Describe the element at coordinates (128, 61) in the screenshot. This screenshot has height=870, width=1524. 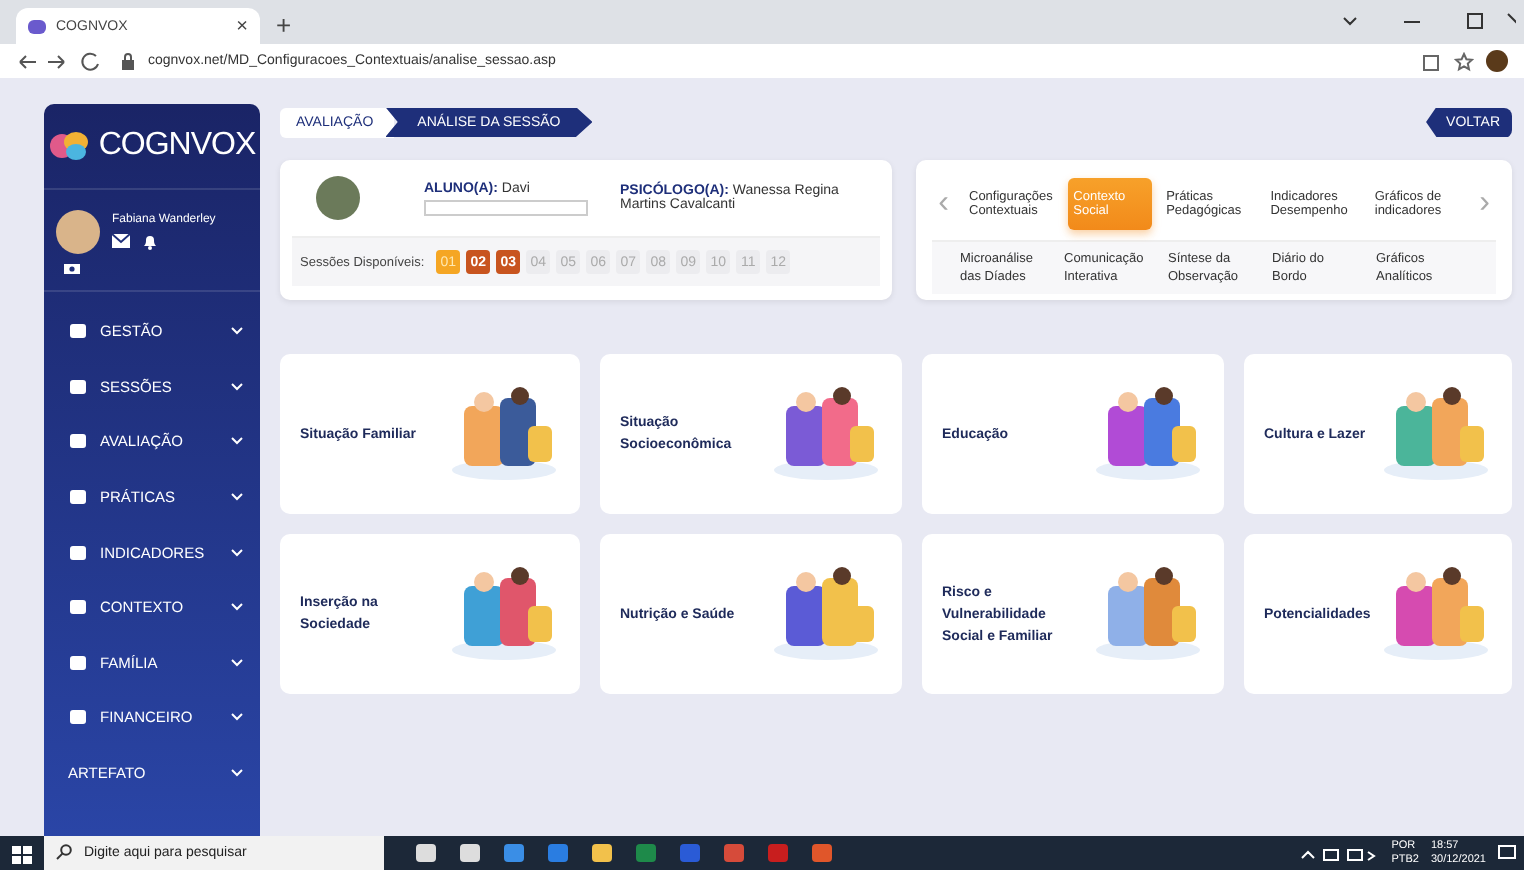
I see `lock-icon` at that location.